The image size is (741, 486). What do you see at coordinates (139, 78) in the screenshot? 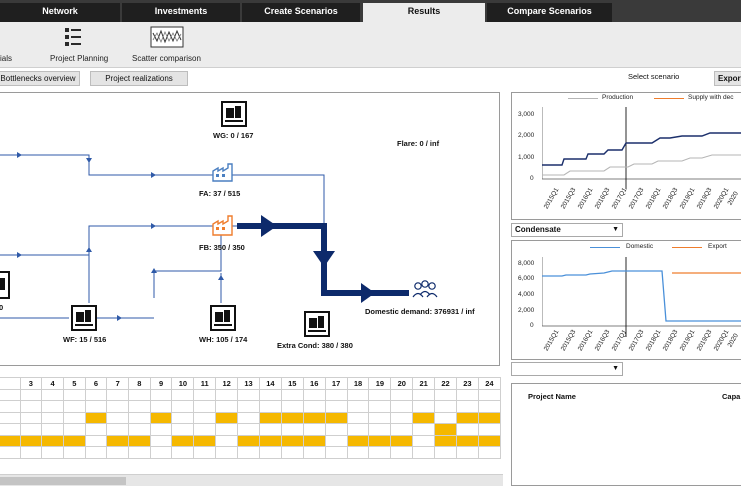
I see `project-realizations-button: Project realizations` at bounding box center [139, 78].